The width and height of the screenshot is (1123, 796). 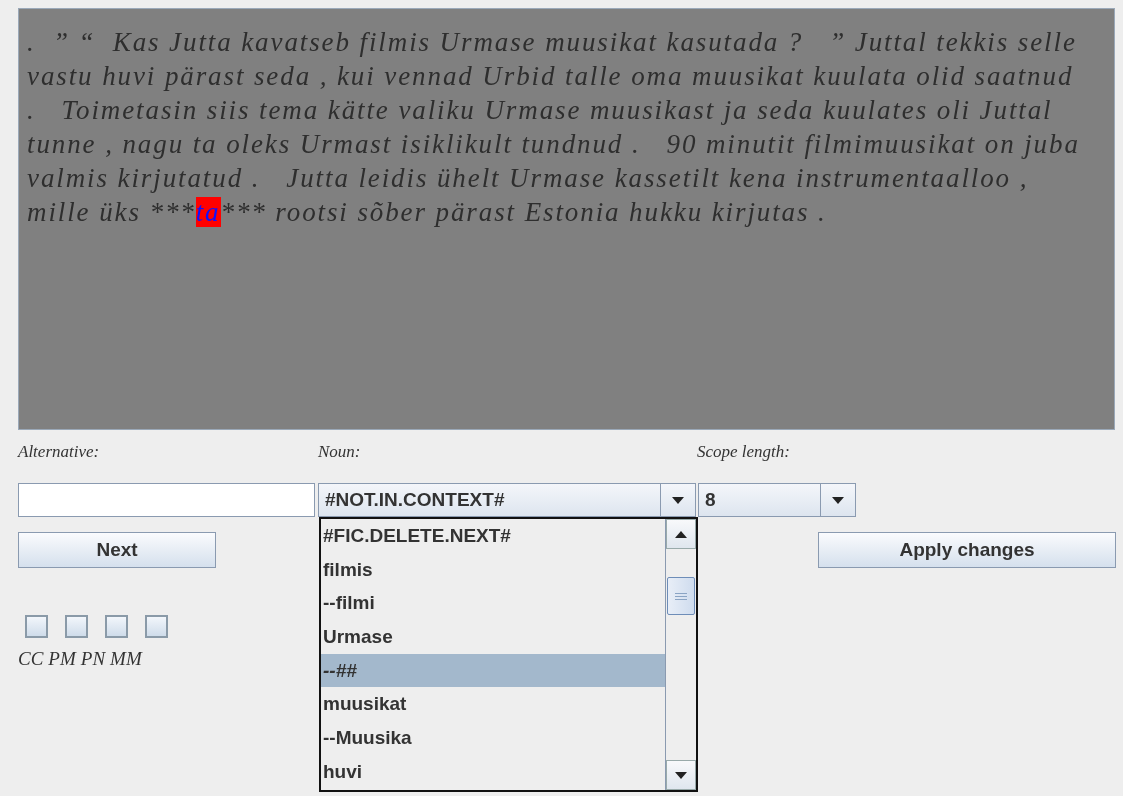 What do you see at coordinates (552, 42) in the screenshot?
I see `text-line: . ” “ Kas Jutta kavatseb filmis Urmase muusikat kasutada ? ” Juttal tekkis selle` at bounding box center [552, 42].